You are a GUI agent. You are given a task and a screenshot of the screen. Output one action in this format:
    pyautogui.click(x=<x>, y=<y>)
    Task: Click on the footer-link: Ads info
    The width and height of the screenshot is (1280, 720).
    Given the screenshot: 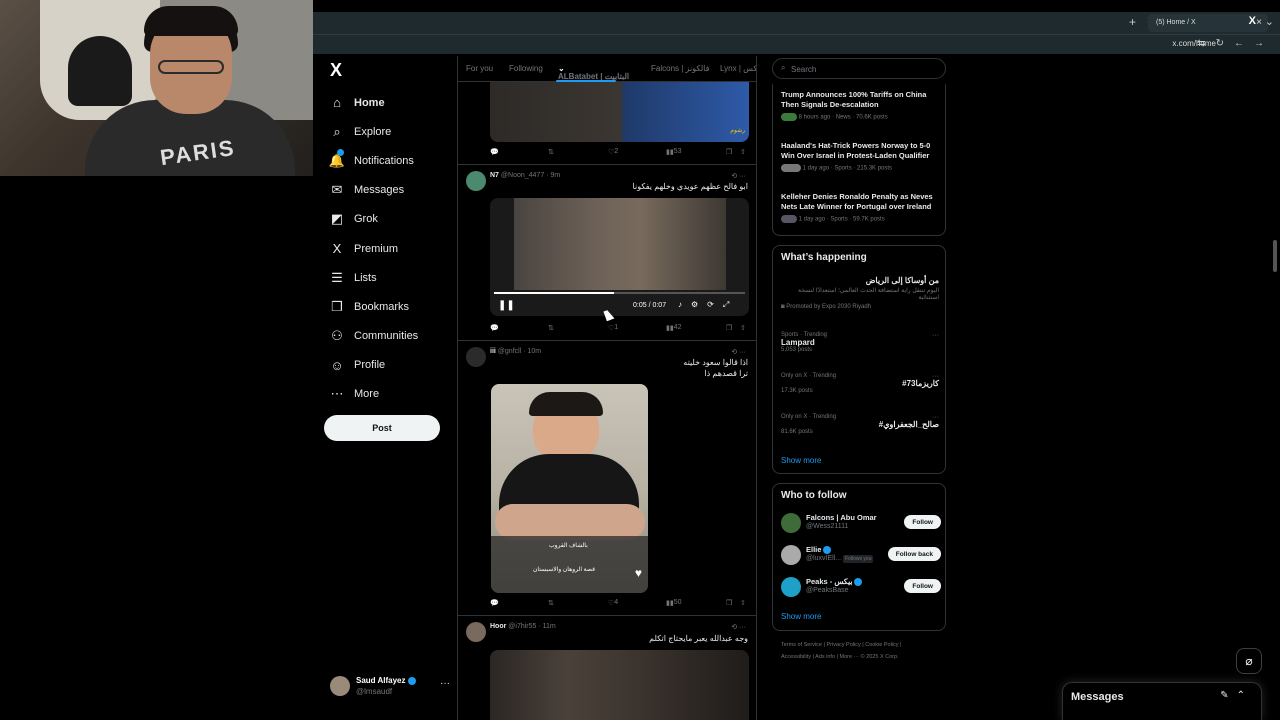 What is the action you would take?
    pyautogui.click(x=825, y=657)
    